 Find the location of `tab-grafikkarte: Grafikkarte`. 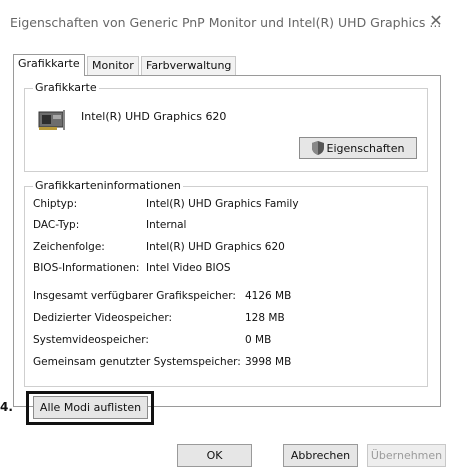

tab-grafikkarte: Grafikkarte is located at coordinates (49, 65).